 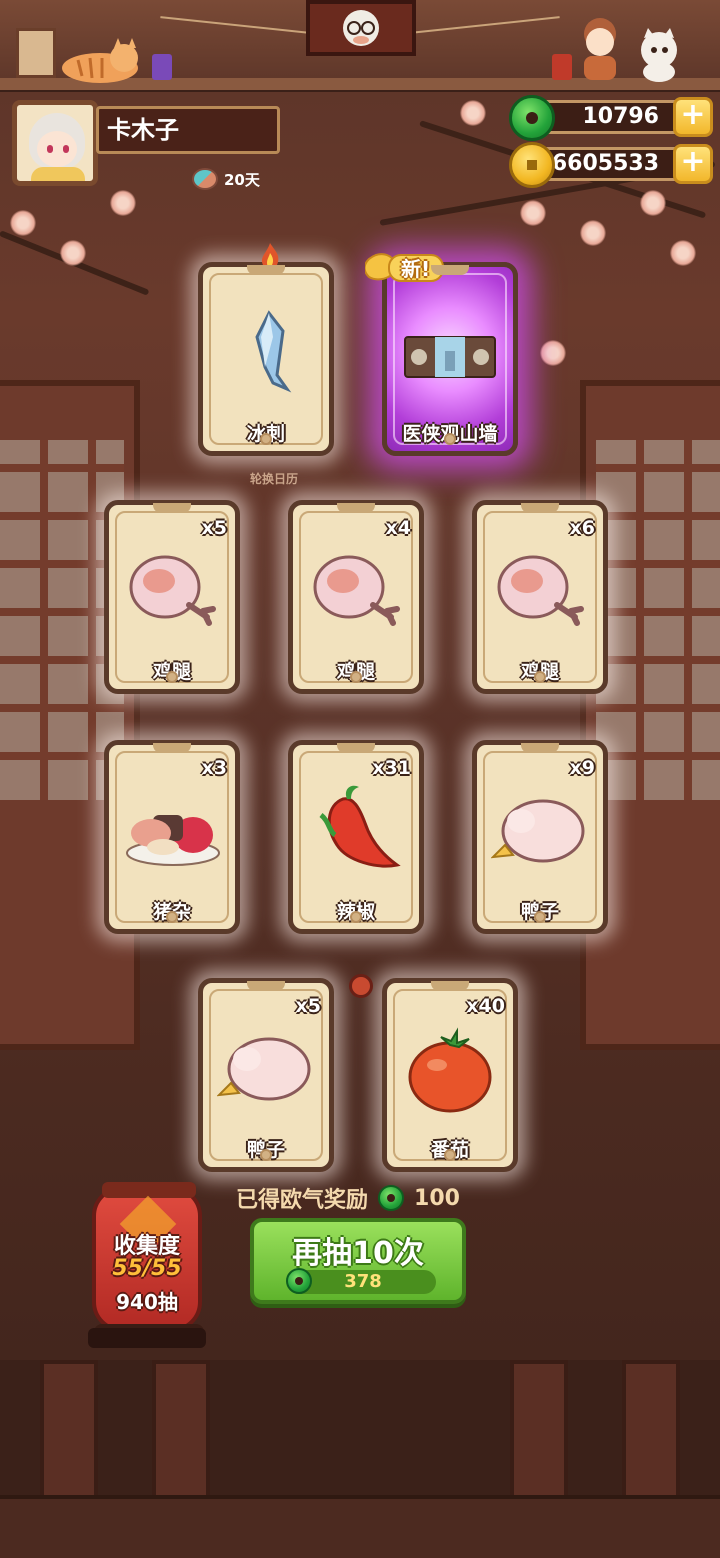 I want to click on white-cat-icon, so click(x=659, y=55).